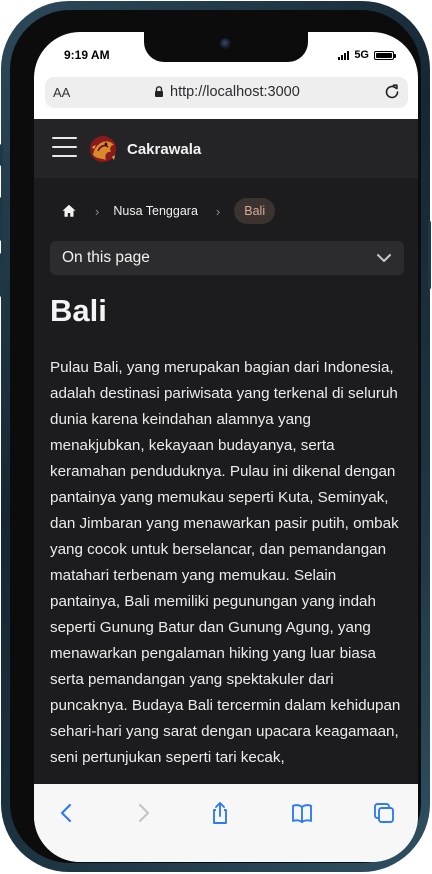  What do you see at coordinates (1, 275) in the screenshot?
I see `volume-down-button` at bounding box center [1, 275].